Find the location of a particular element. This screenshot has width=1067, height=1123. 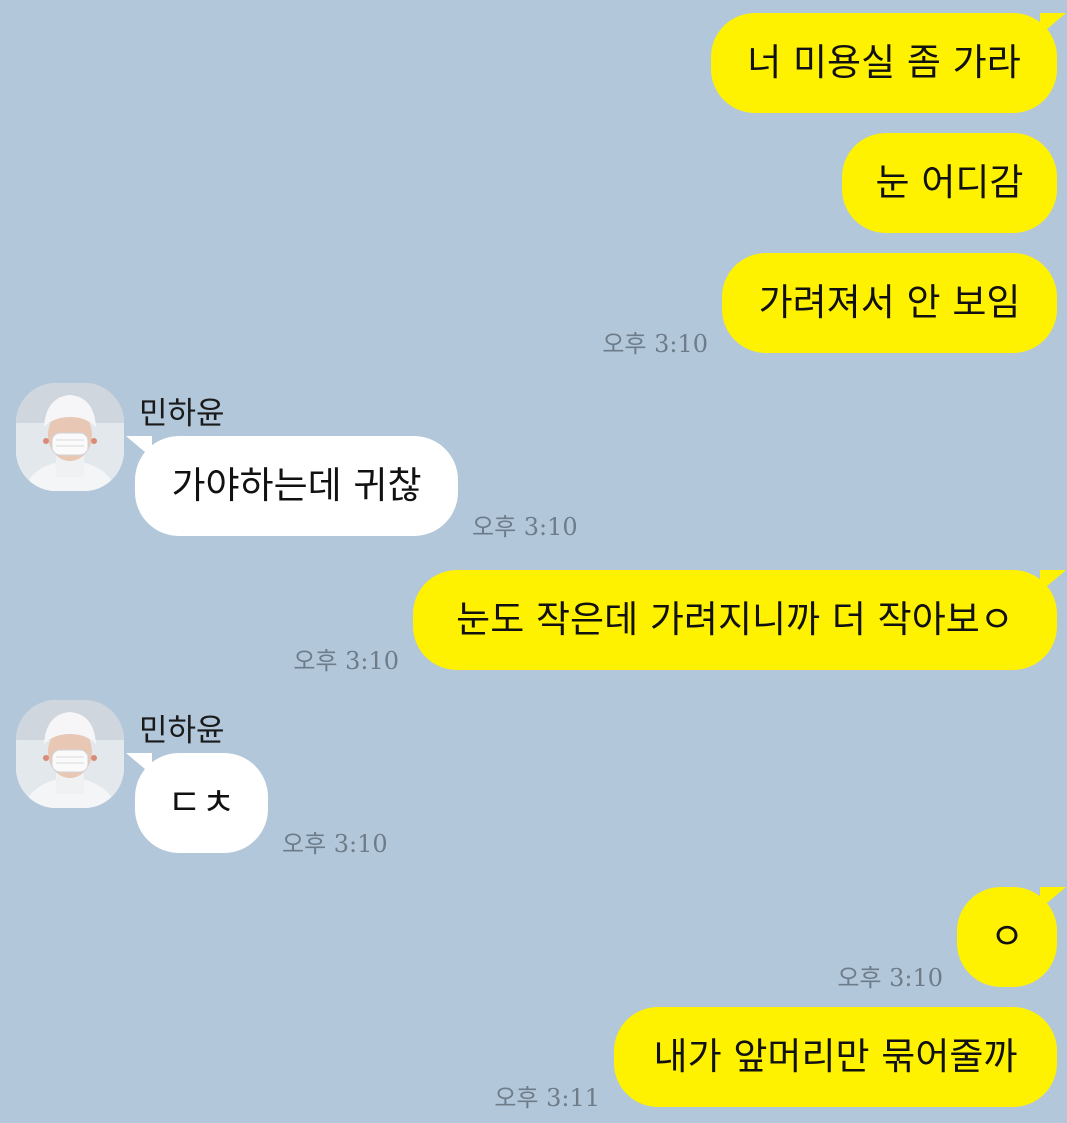

message-text: ㅇ is located at coordinates (1007, 936).